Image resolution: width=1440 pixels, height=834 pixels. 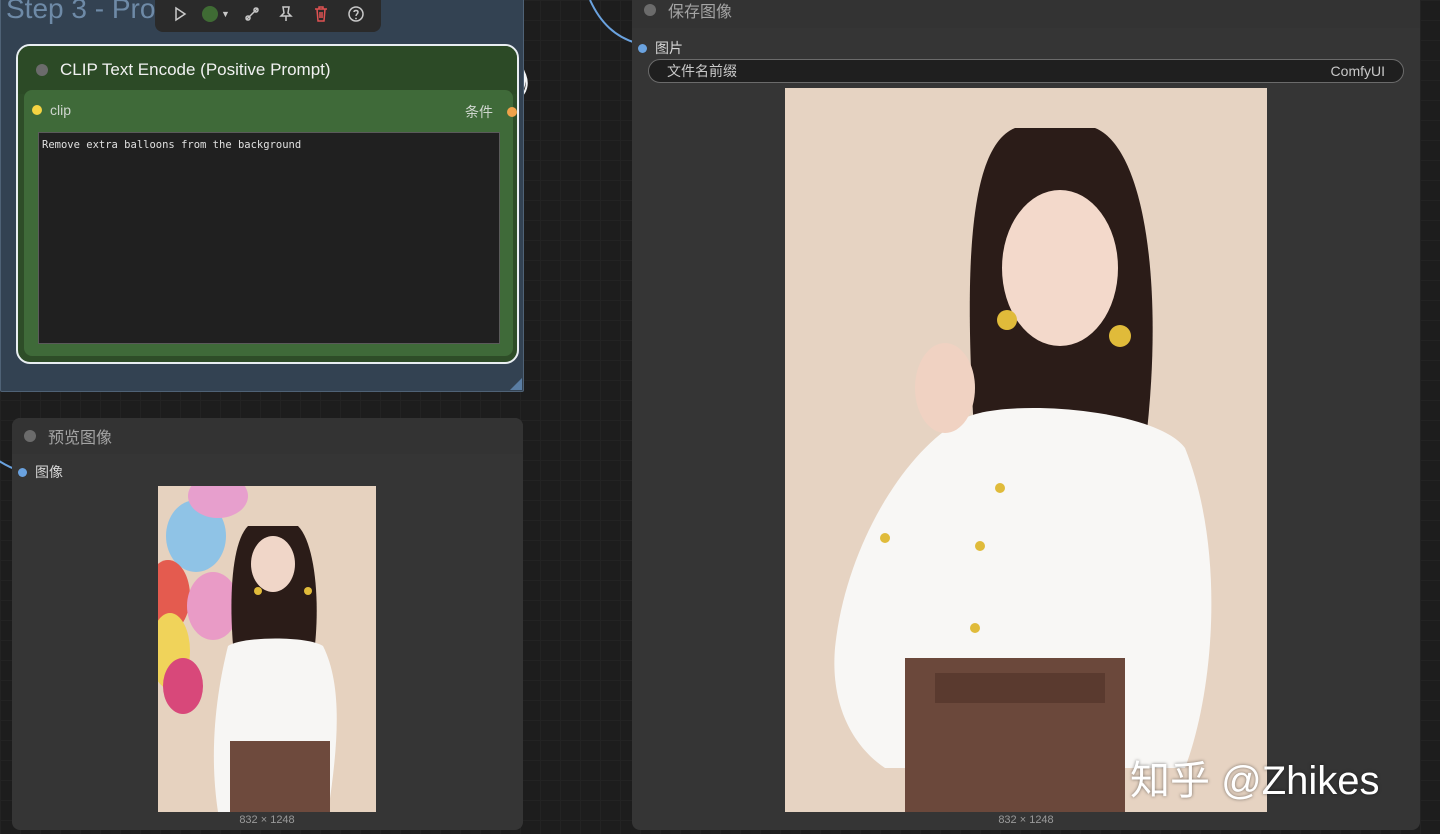 What do you see at coordinates (516, 384) in the screenshot?
I see `group-resize-handle` at bounding box center [516, 384].